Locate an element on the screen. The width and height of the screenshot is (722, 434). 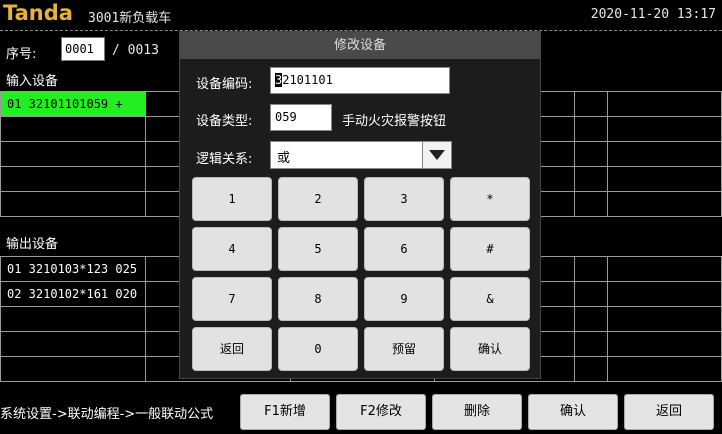
key-6: 6 is located at coordinates (404, 249).